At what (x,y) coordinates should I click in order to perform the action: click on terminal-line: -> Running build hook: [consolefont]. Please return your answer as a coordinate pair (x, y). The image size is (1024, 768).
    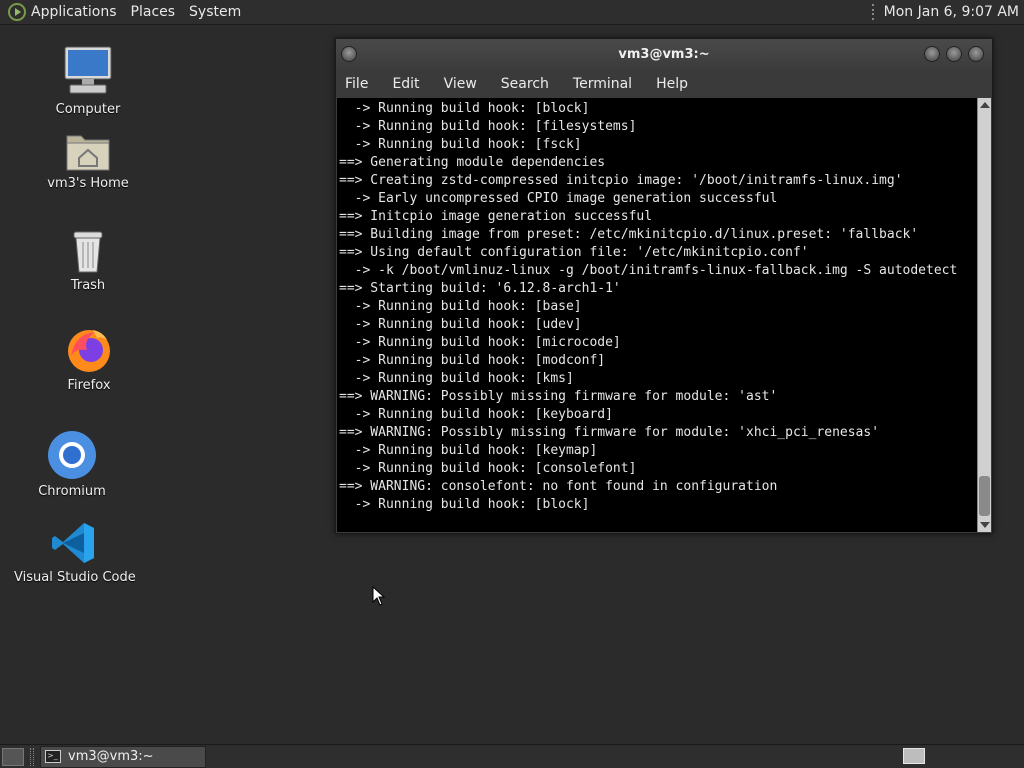
    Looking at the image, I should click on (488, 468).